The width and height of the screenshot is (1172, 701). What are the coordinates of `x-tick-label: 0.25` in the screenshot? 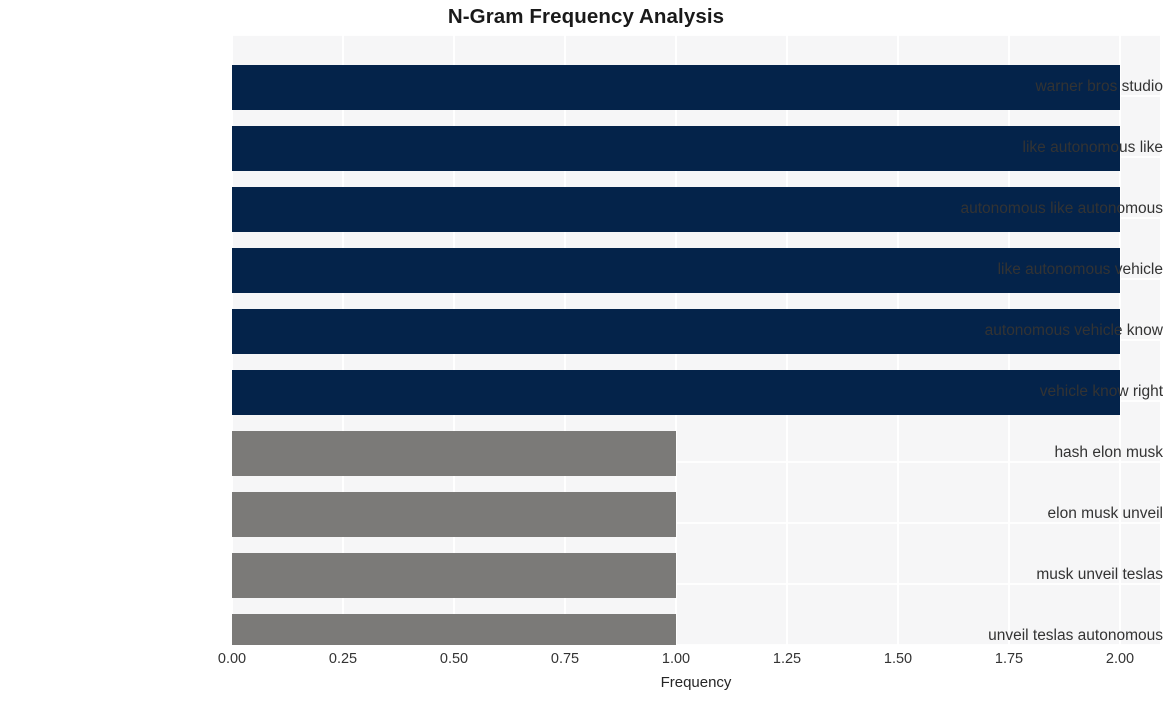 It's located at (343, 659).